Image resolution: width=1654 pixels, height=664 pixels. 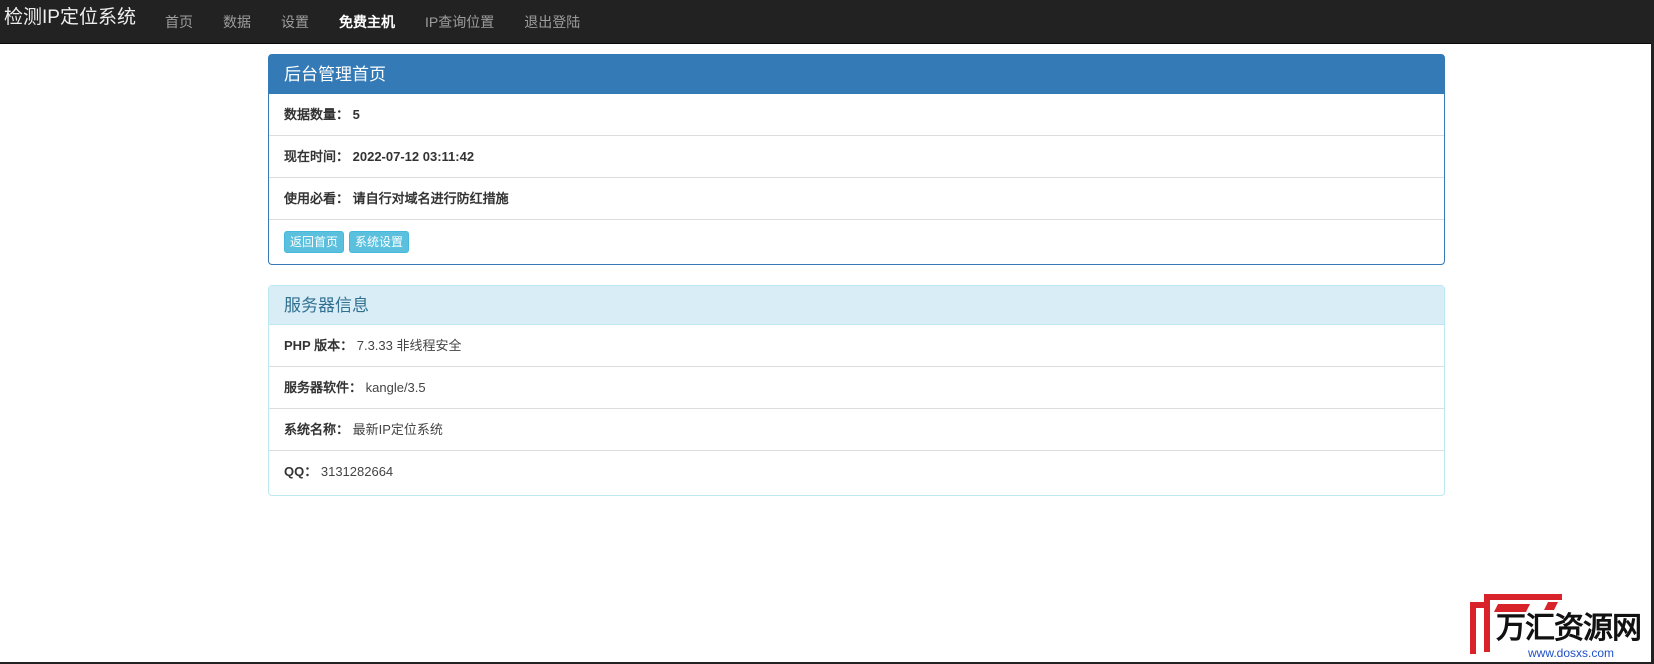 What do you see at coordinates (856, 199) in the screenshot?
I see `usage-notice-row: 使用必看： 请自行对域名进行防红措施` at bounding box center [856, 199].